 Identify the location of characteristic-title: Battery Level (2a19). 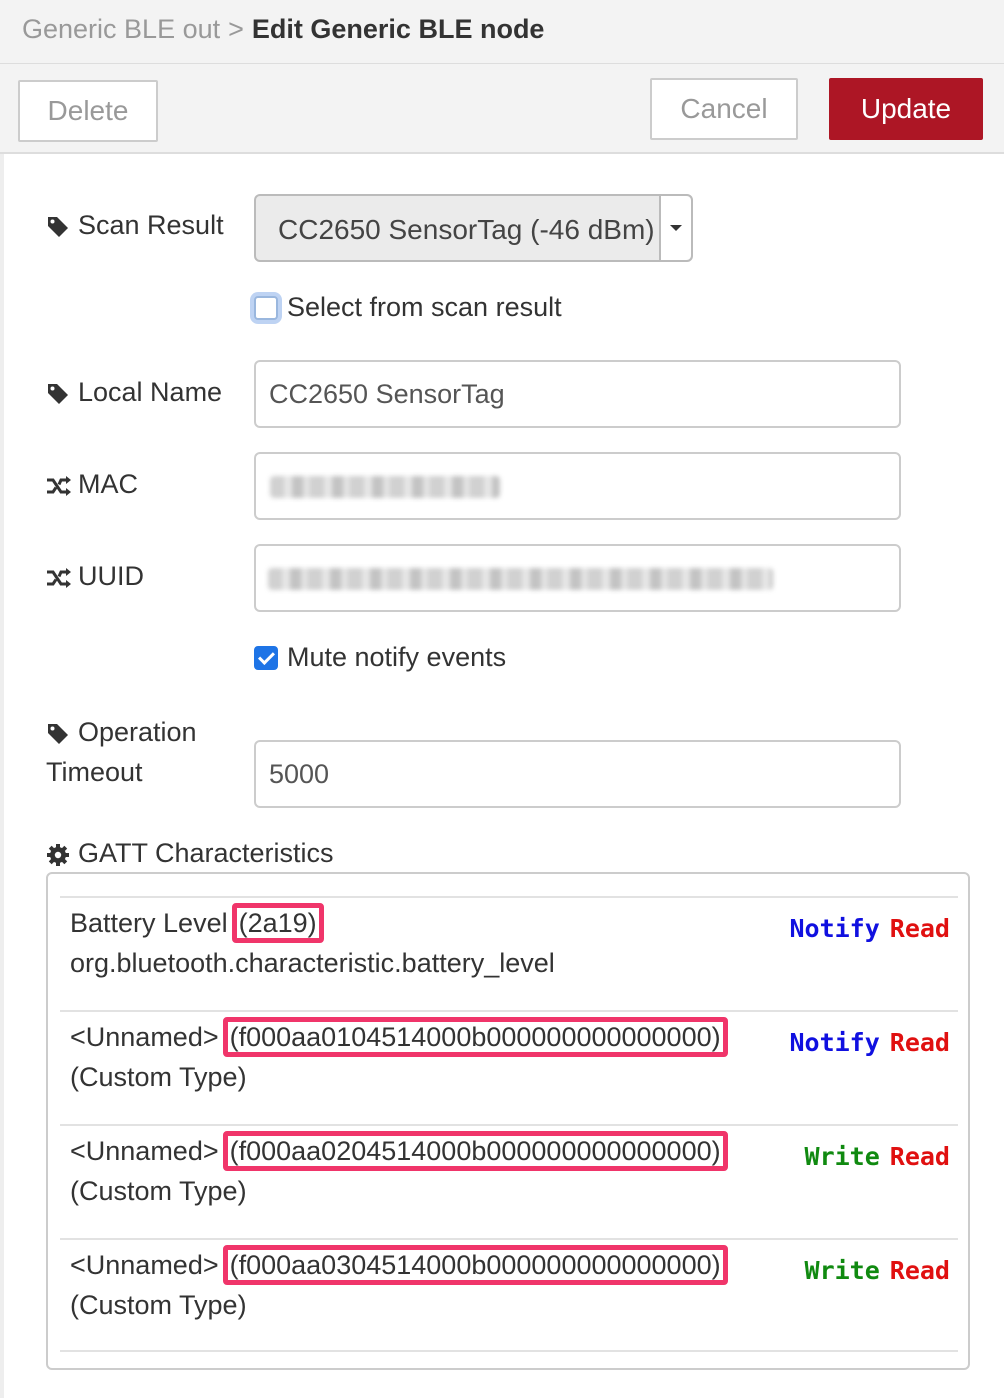
(197, 923).